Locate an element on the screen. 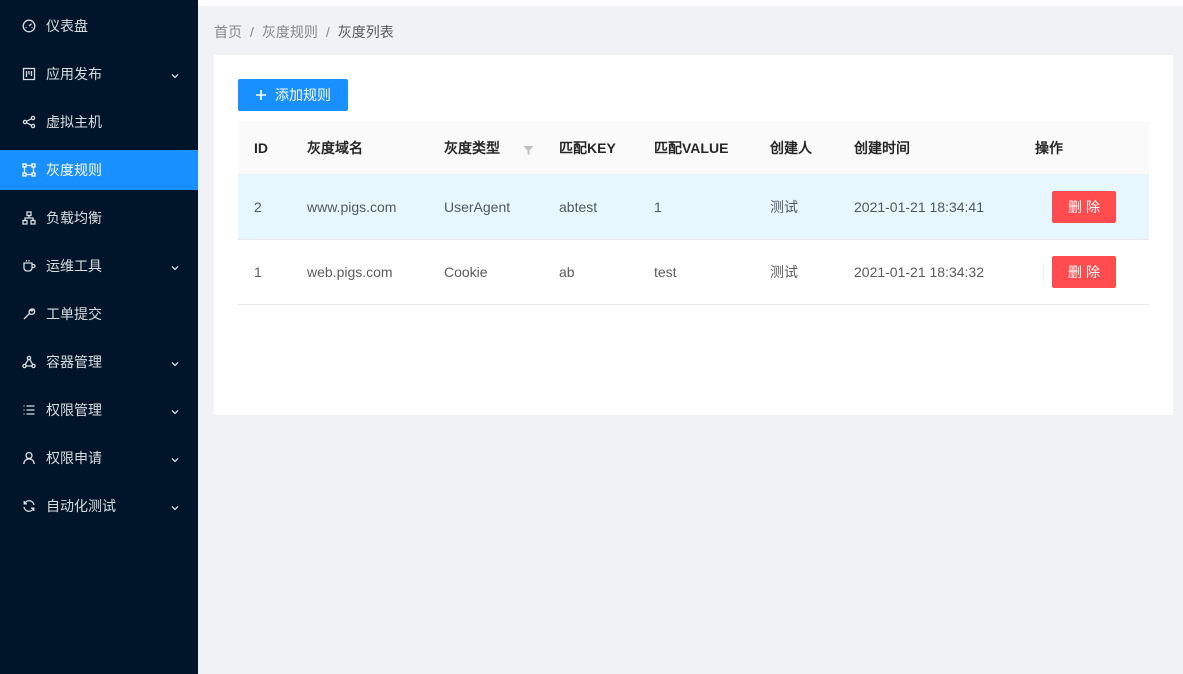 The width and height of the screenshot is (1183, 674). cluster-icon is located at coordinates (29, 218).